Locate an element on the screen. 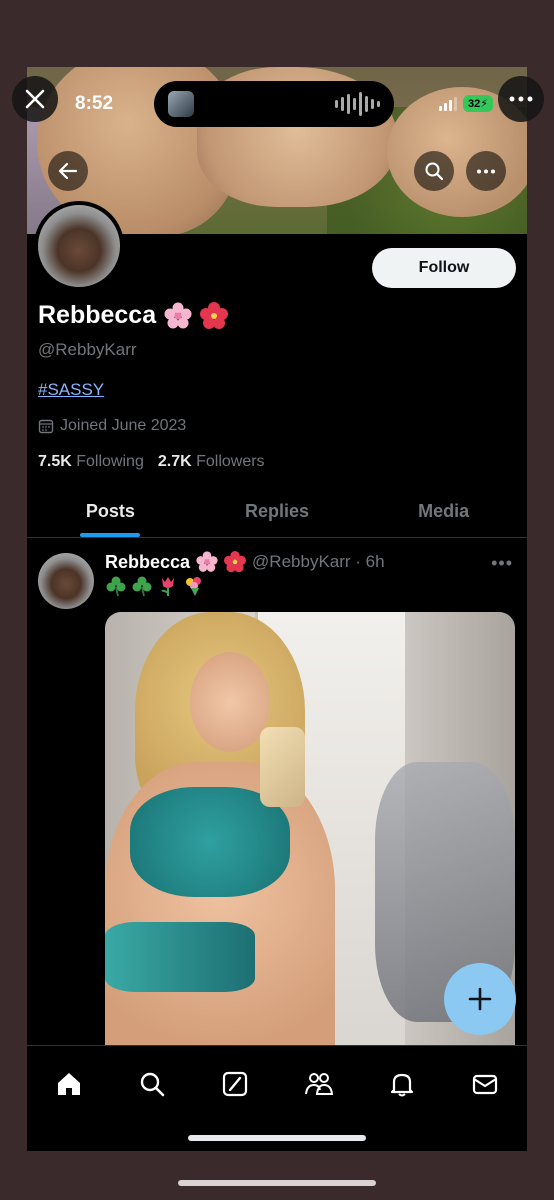  grok-icon is located at coordinates (235, 1084).